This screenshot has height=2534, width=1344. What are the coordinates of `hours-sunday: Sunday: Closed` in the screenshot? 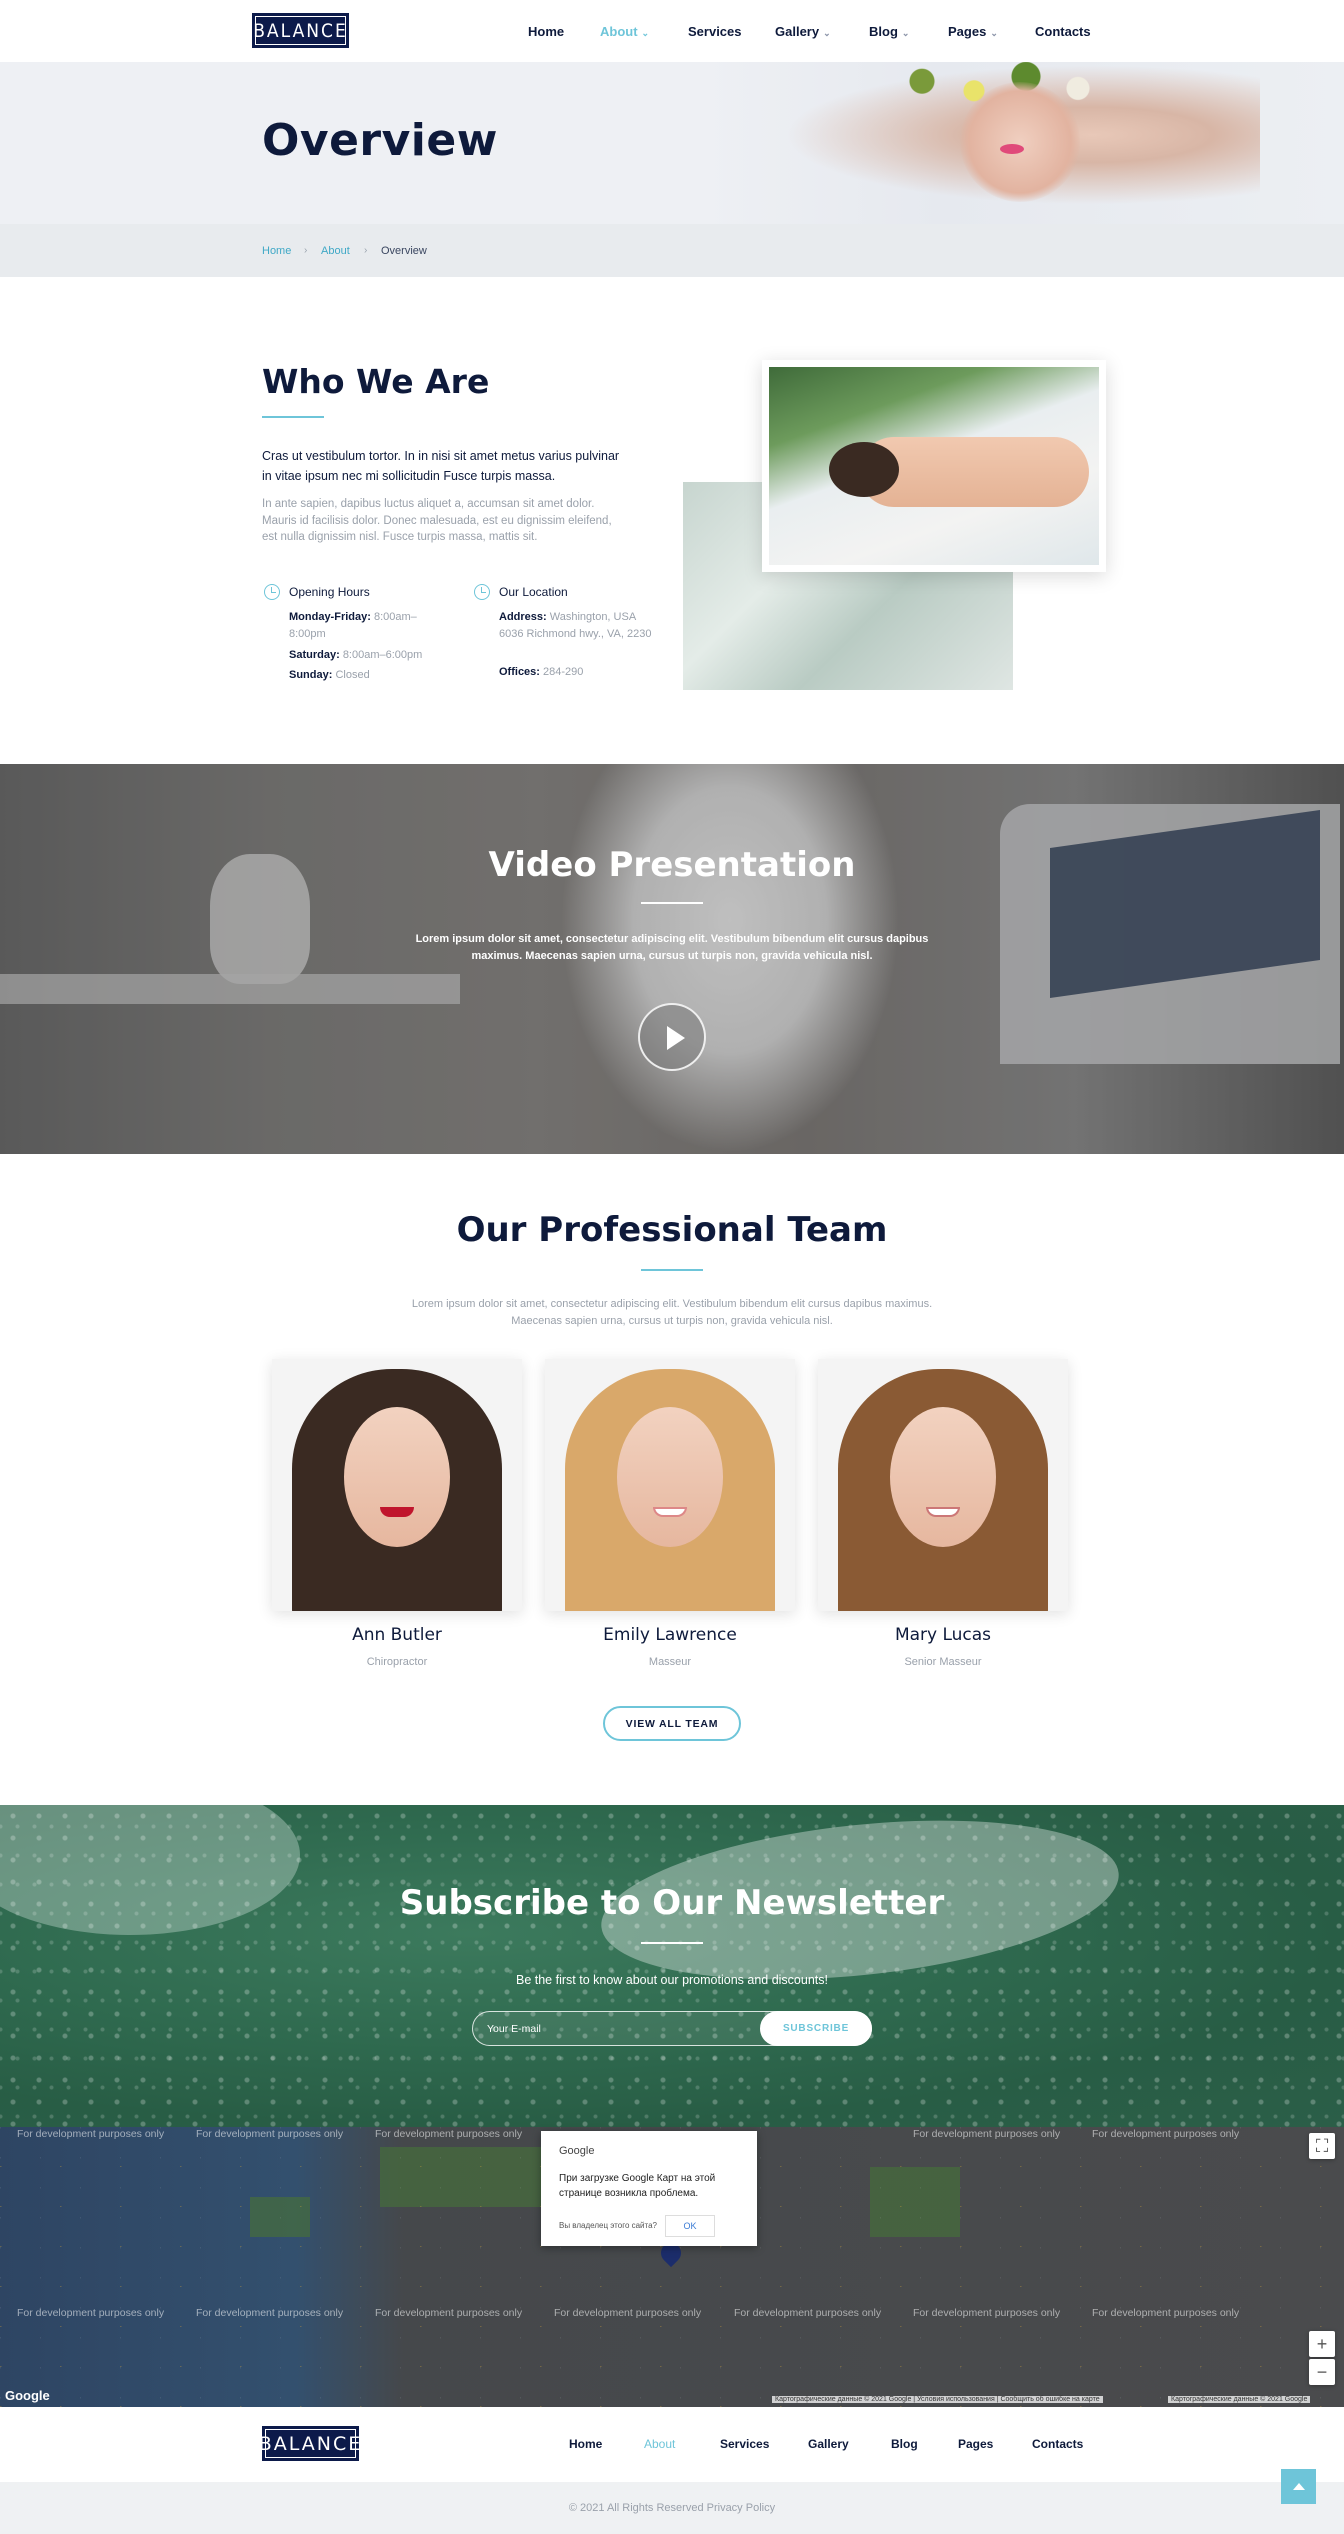 It's located at (374, 675).